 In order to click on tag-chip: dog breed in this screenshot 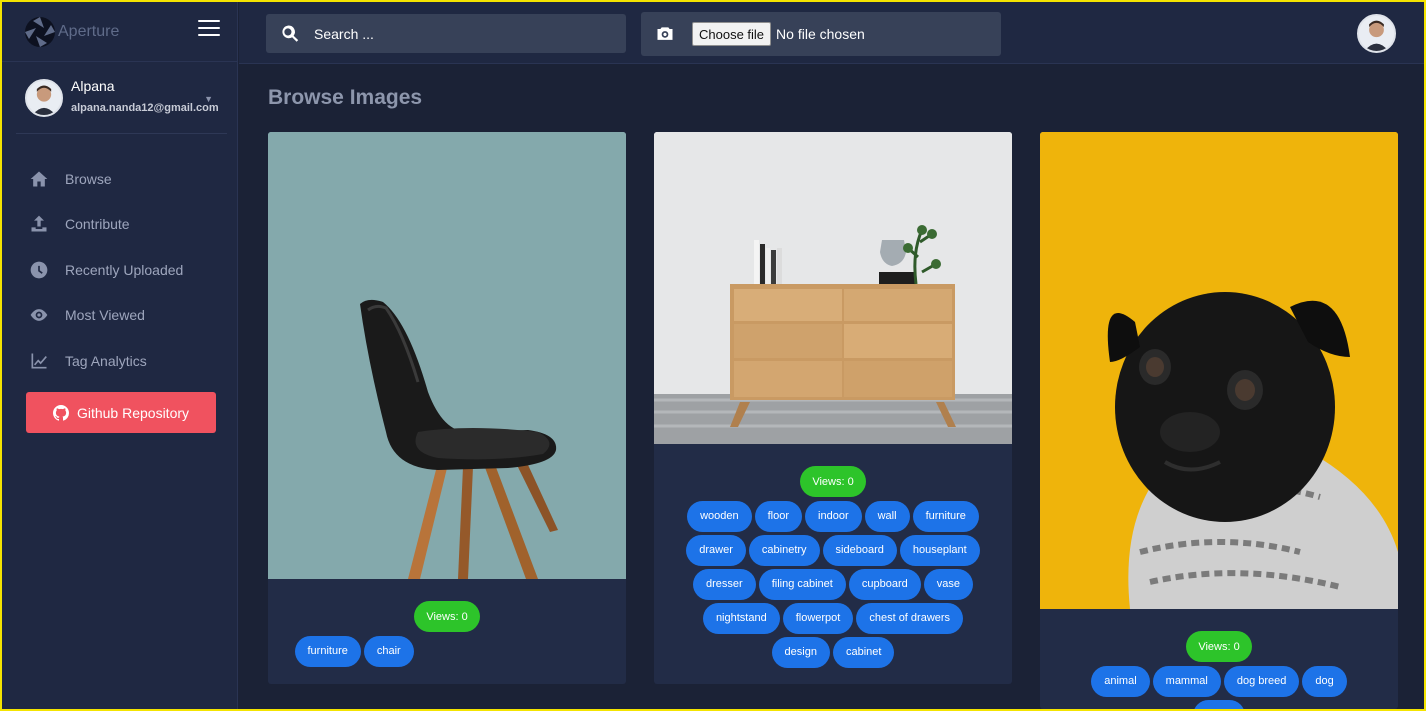, I will do `click(1261, 681)`.